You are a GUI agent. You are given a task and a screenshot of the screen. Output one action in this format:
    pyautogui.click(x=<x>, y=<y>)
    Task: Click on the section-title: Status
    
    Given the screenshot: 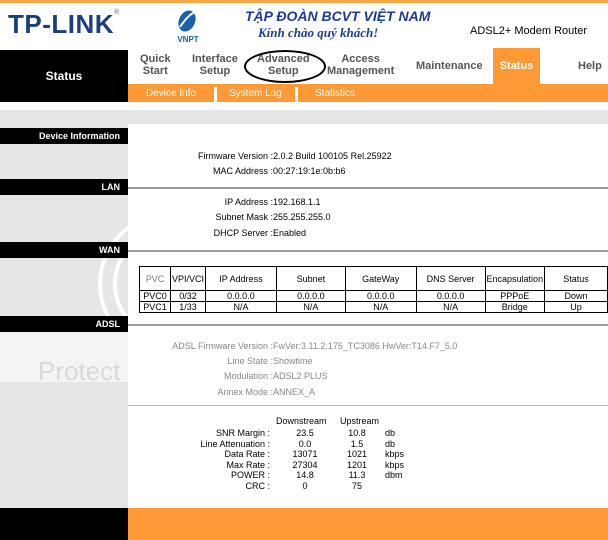 What is the action you would take?
    pyautogui.click(x=64, y=76)
    